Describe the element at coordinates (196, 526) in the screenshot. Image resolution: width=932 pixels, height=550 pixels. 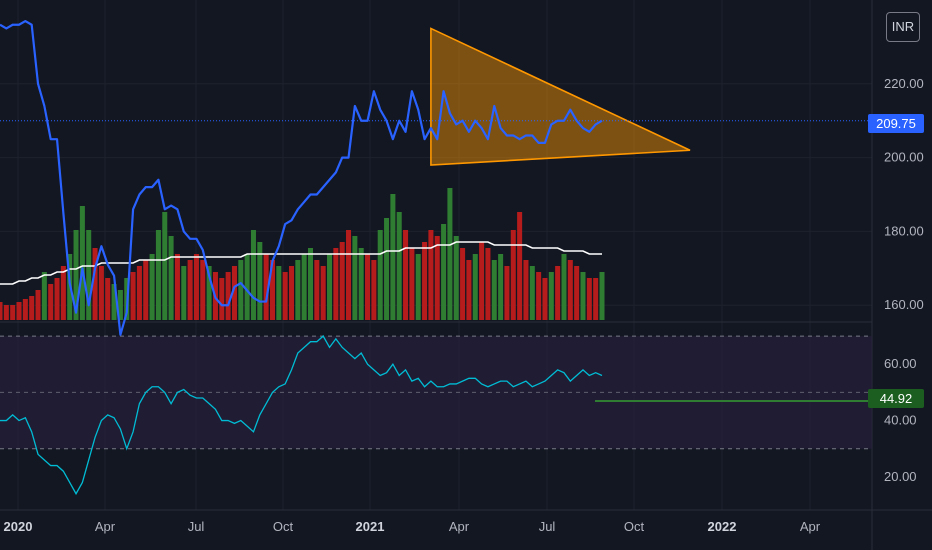
I see `time-tick-2: Jul` at that location.